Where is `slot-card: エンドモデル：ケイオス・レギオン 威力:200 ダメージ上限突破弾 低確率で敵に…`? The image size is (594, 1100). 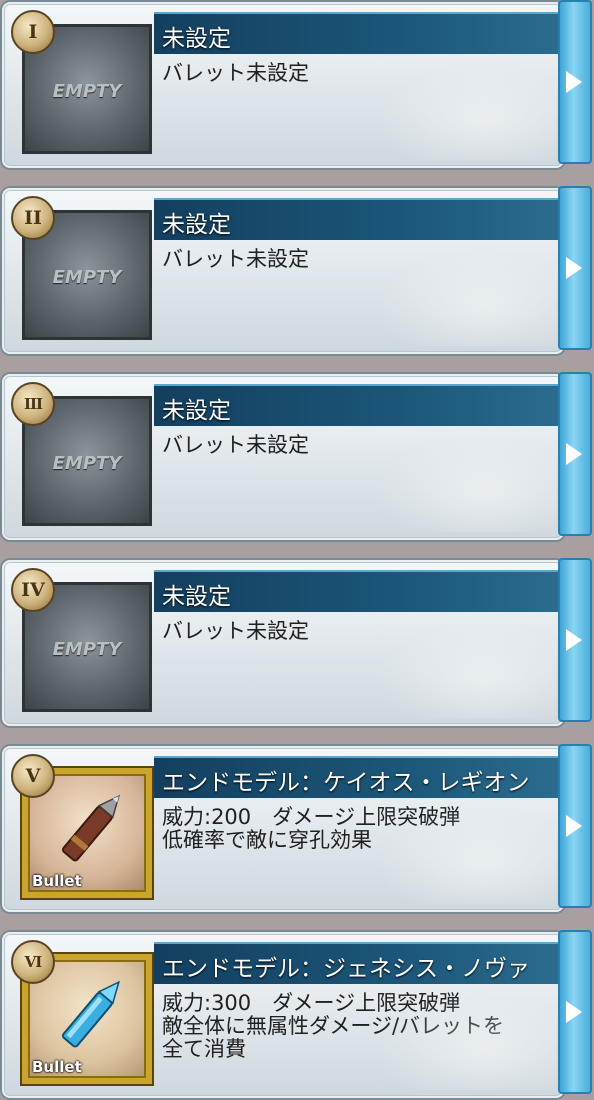 slot-card: エンドモデル：ケイオス・レギオン 威力:200 ダメージ上限突破弾 低確率で敵に… is located at coordinates (283, 829).